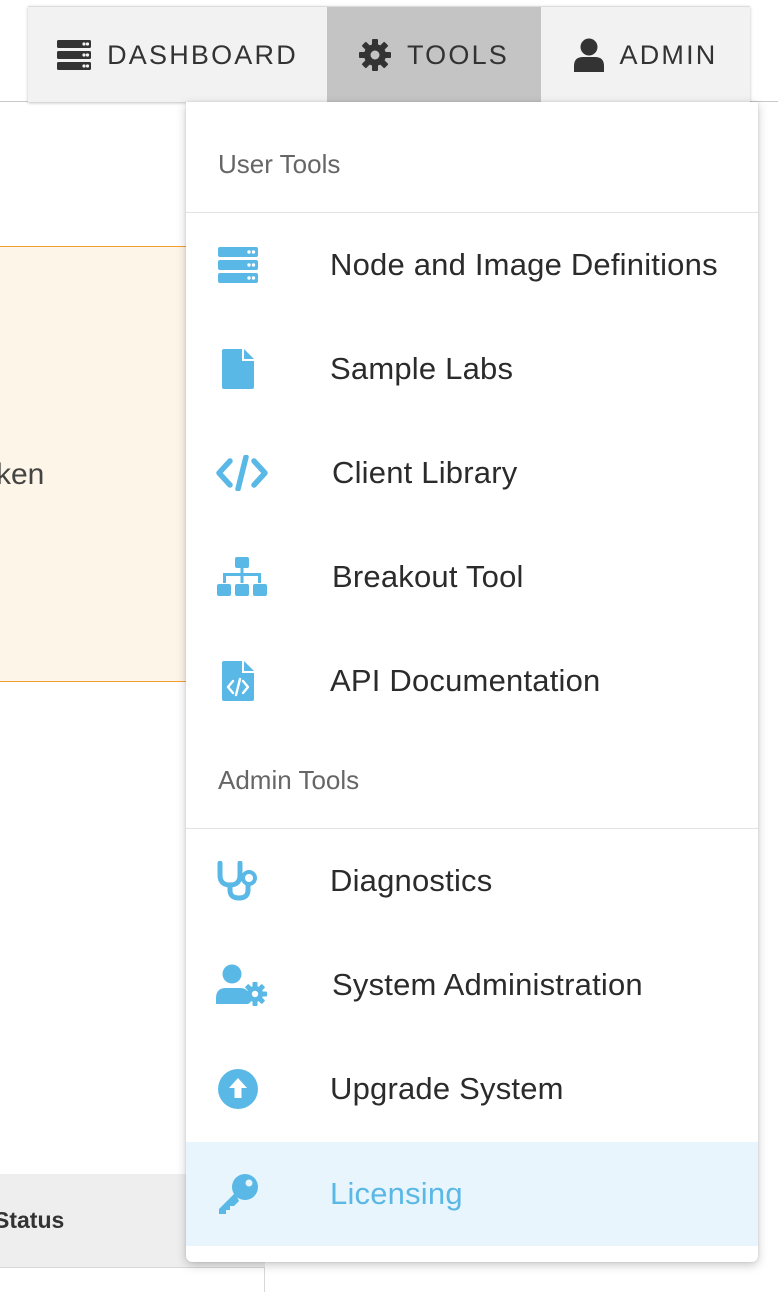  What do you see at coordinates (422, 368) in the screenshot?
I see `menu-item-label: Sample Labs` at bounding box center [422, 368].